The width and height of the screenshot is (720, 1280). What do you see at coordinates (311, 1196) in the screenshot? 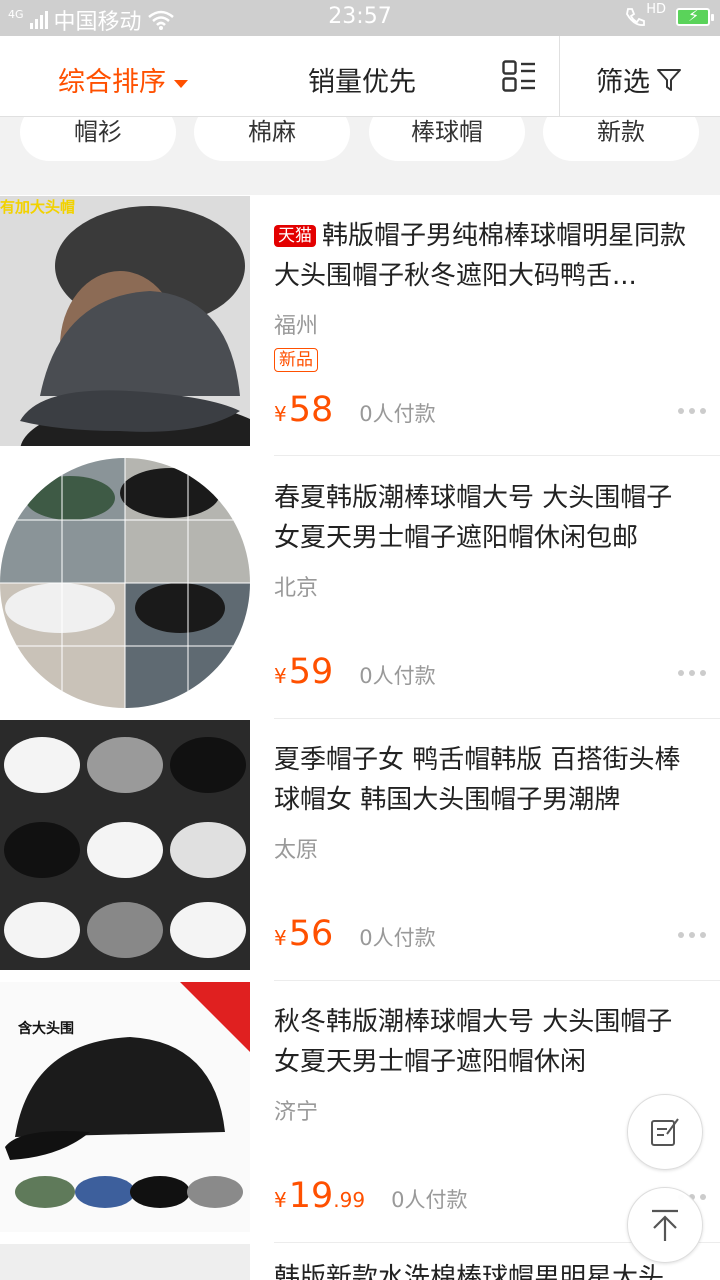
I see `product-price: 19` at bounding box center [311, 1196].